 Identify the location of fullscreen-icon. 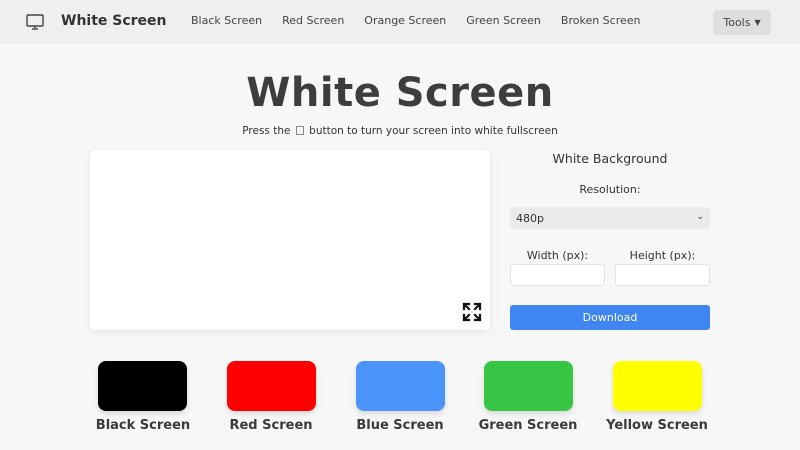
(472, 312).